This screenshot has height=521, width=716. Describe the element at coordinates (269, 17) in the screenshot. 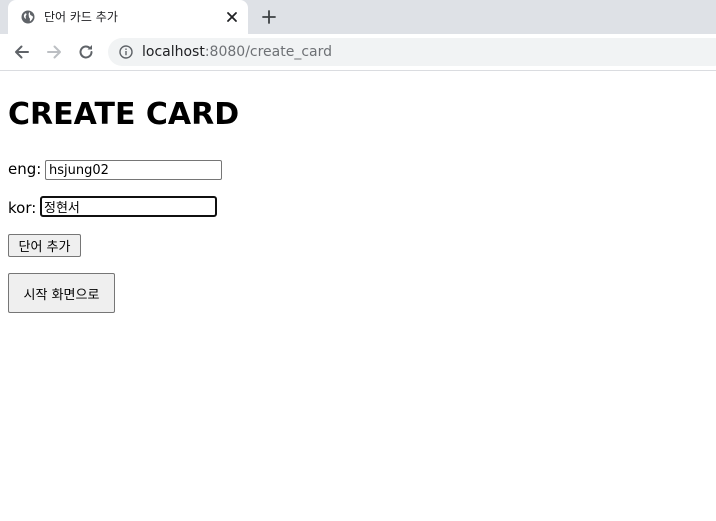

I see `new-tab-icon` at that location.